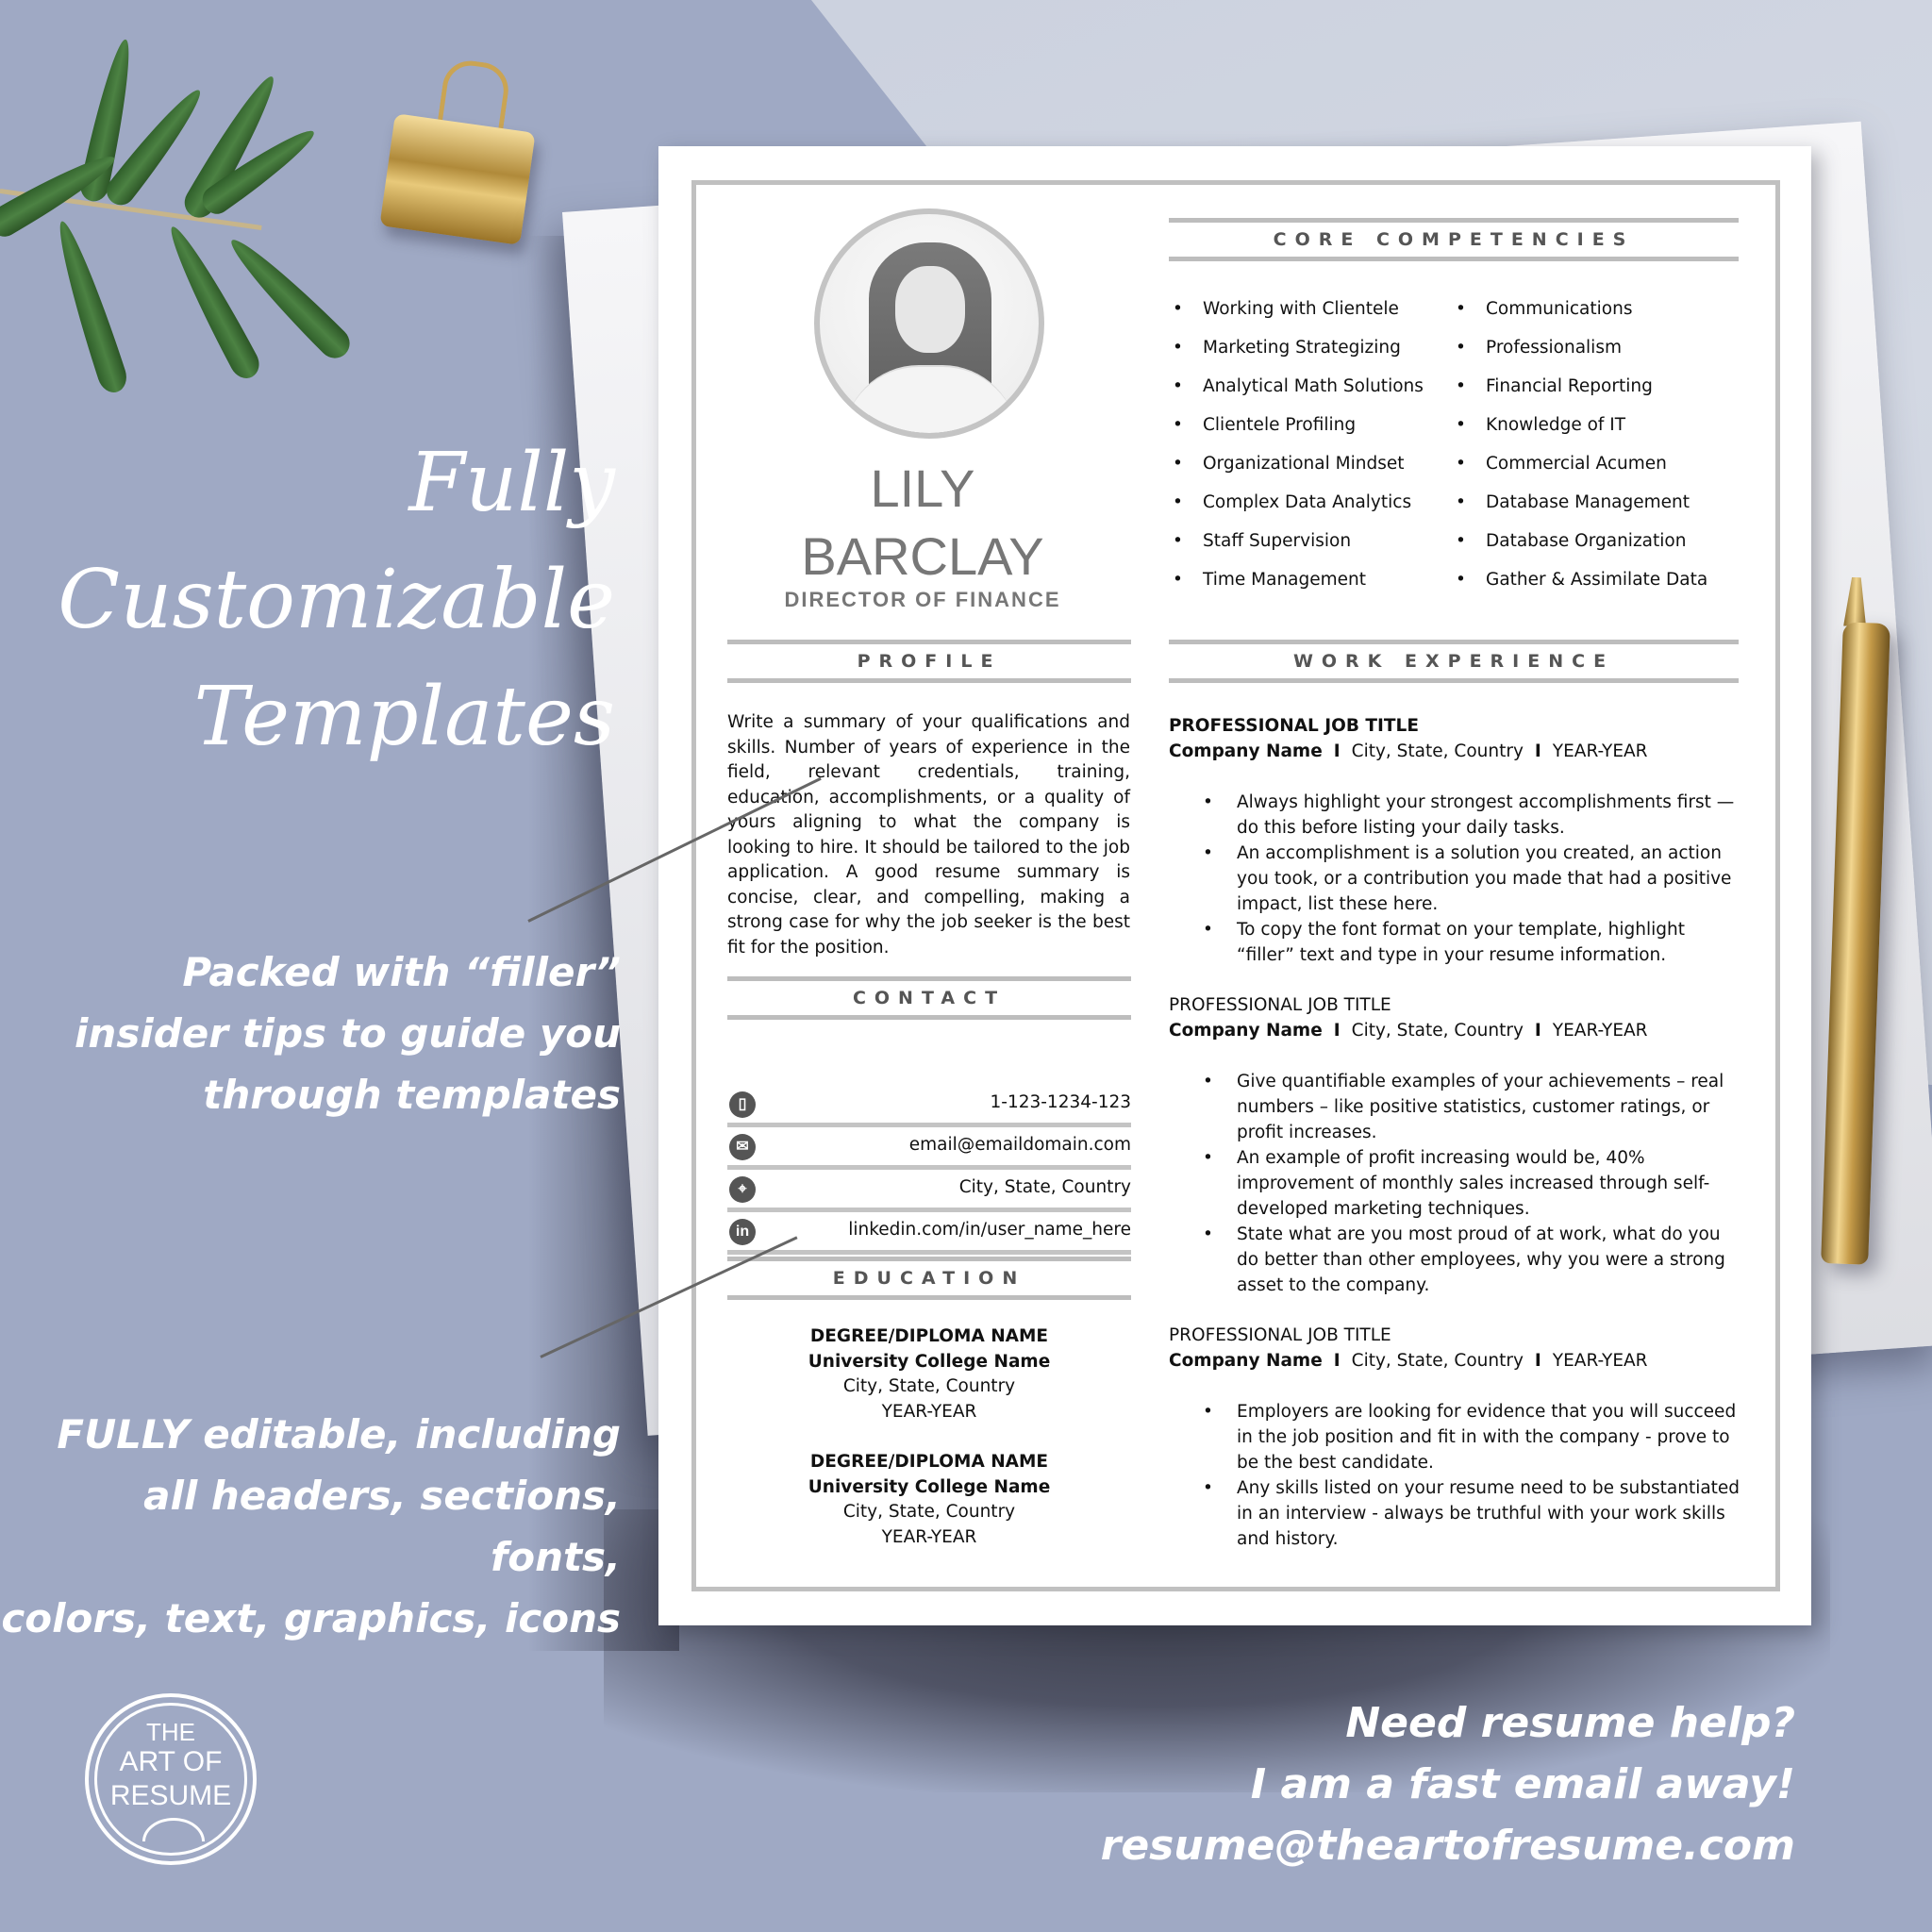  What do you see at coordinates (171, 1779) in the screenshot?
I see `art-of-resume-logo: THE ART OF RESUME` at bounding box center [171, 1779].